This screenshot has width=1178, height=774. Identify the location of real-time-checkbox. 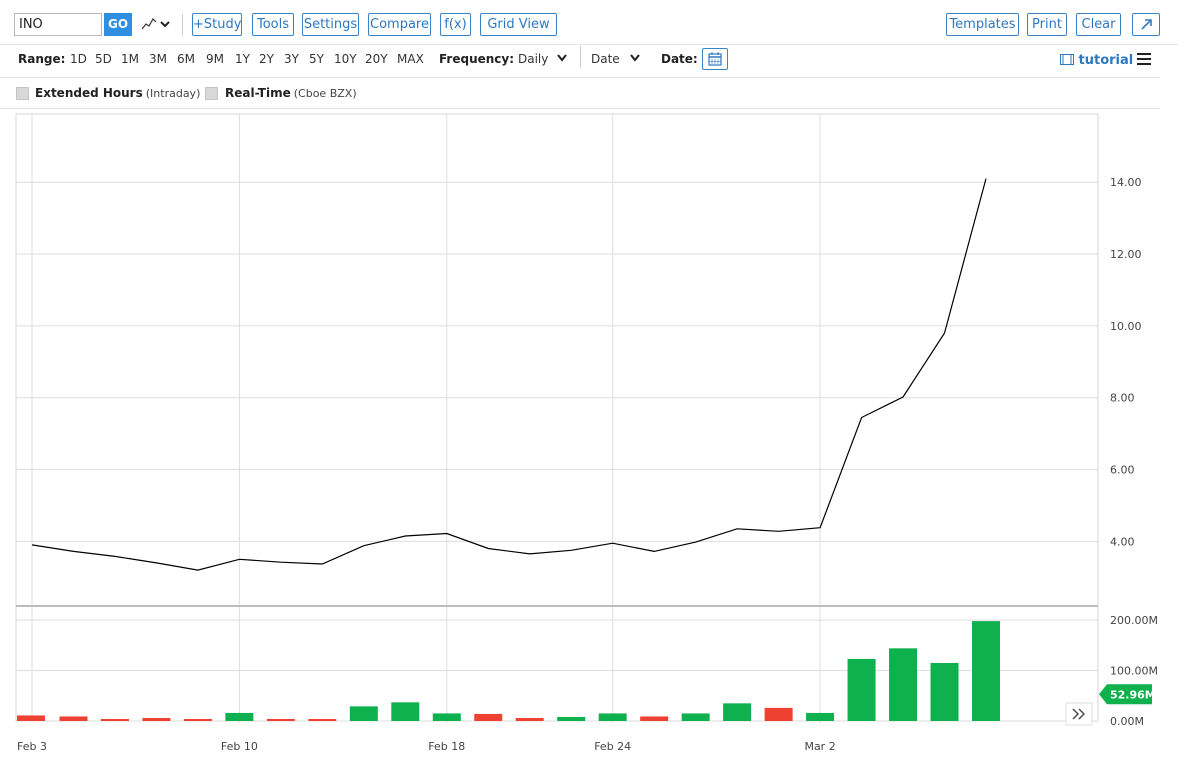
(211, 93).